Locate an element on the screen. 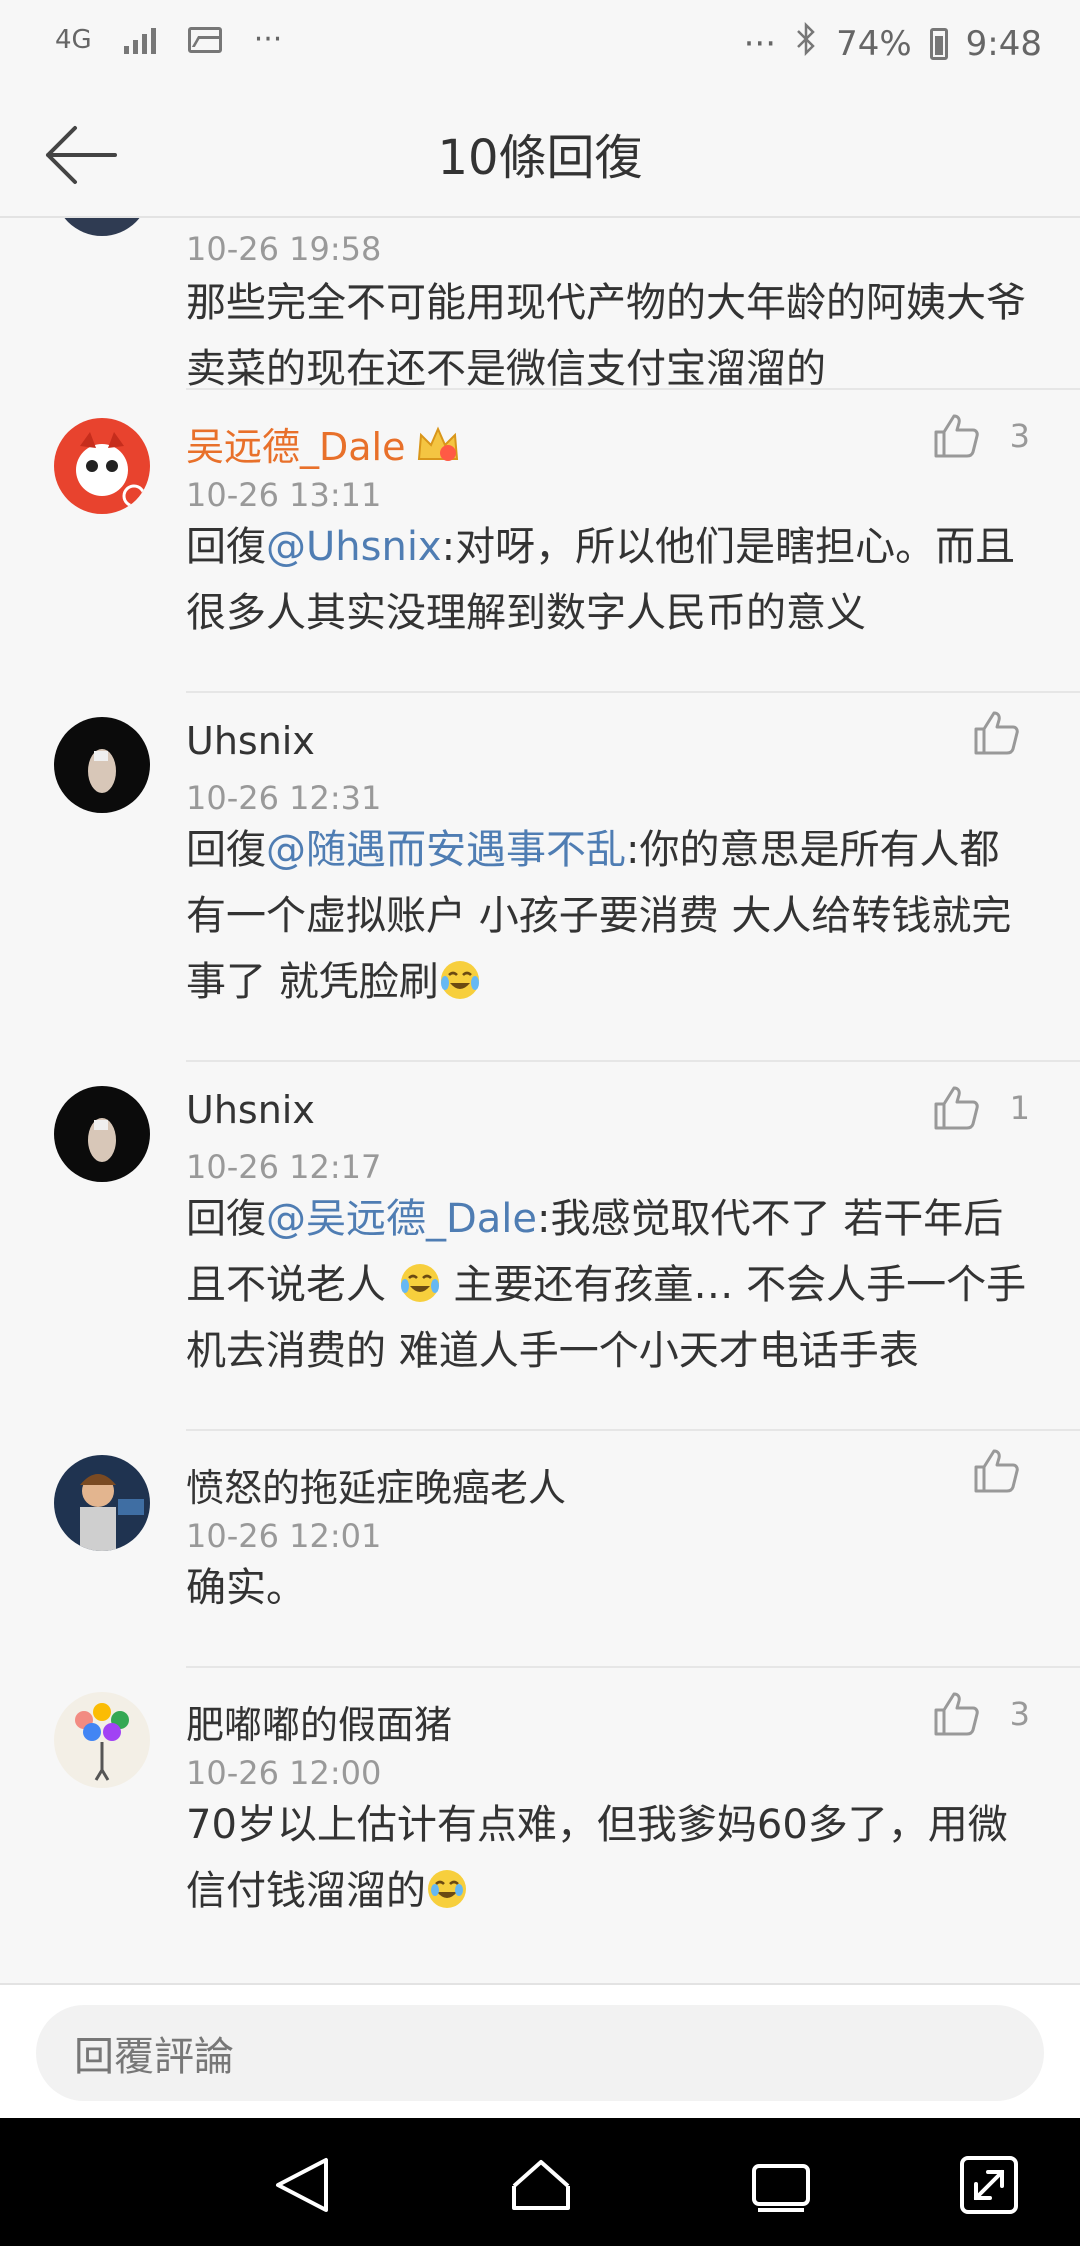 This screenshot has width=1080, height=2246. expand-icon is located at coordinates (989, 2185).